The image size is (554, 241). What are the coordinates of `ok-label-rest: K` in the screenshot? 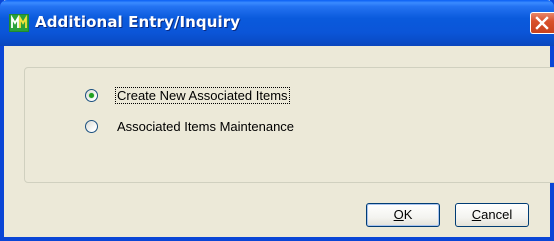 It's located at (408, 214).